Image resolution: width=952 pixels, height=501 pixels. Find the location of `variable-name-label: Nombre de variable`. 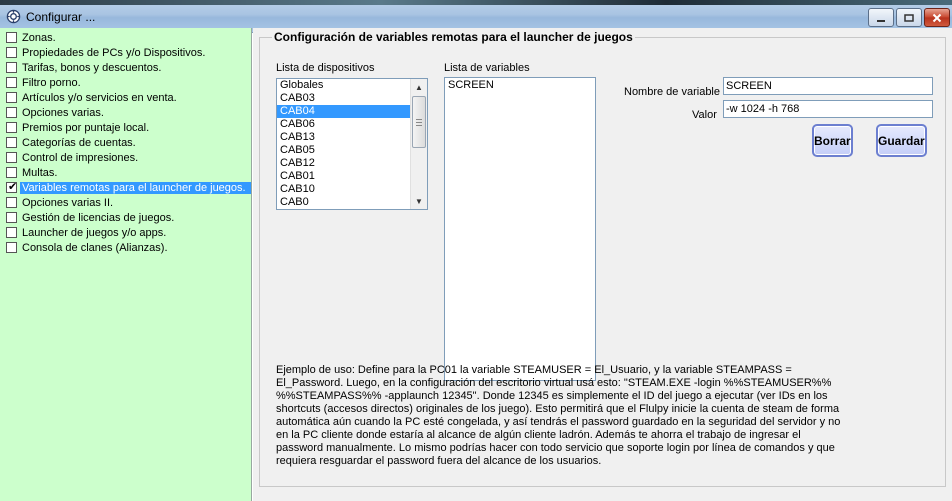

variable-name-label: Nombre de variable is located at coordinates (672, 92).